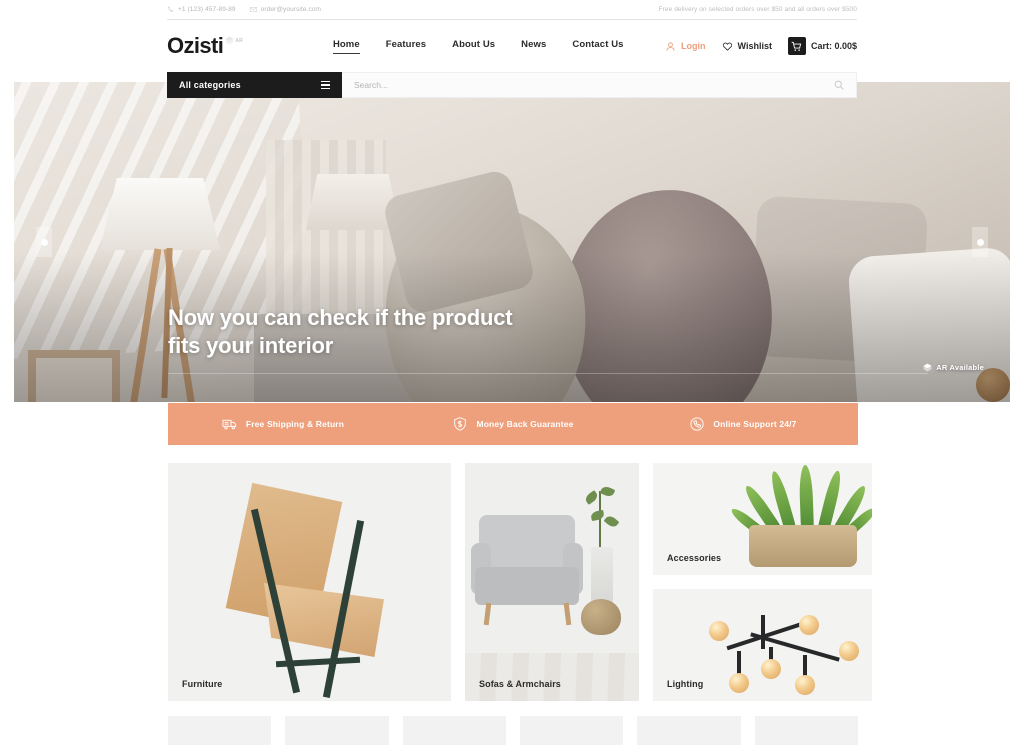 The width and height of the screenshot is (1024, 745). What do you see at coordinates (762, 645) in the screenshot?
I see `category-card-lighting: Lighting` at bounding box center [762, 645].